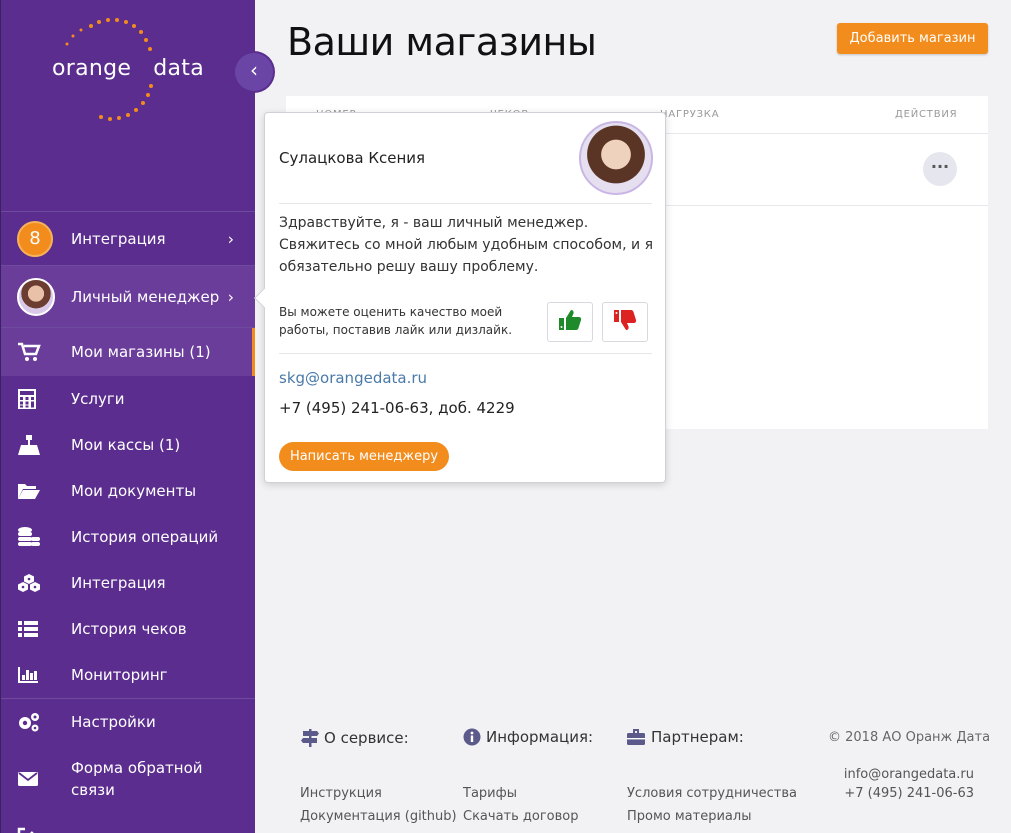  I want to click on logo-text: orange data, so click(128, 68).